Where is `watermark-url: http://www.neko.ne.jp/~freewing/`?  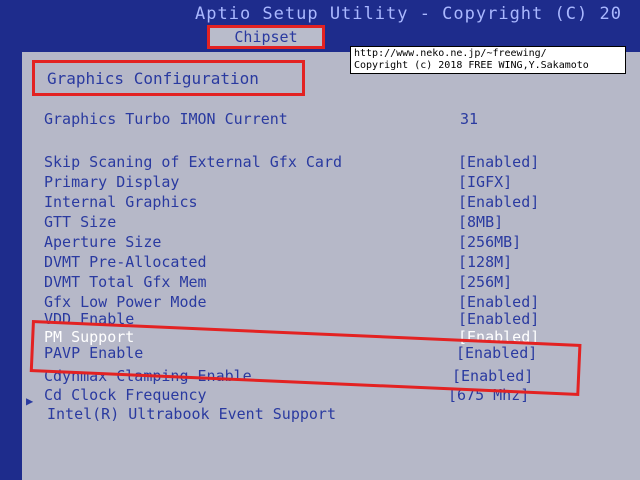
watermark-url: http://www.neko.ne.jp/~freewing/ is located at coordinates (450, 53).